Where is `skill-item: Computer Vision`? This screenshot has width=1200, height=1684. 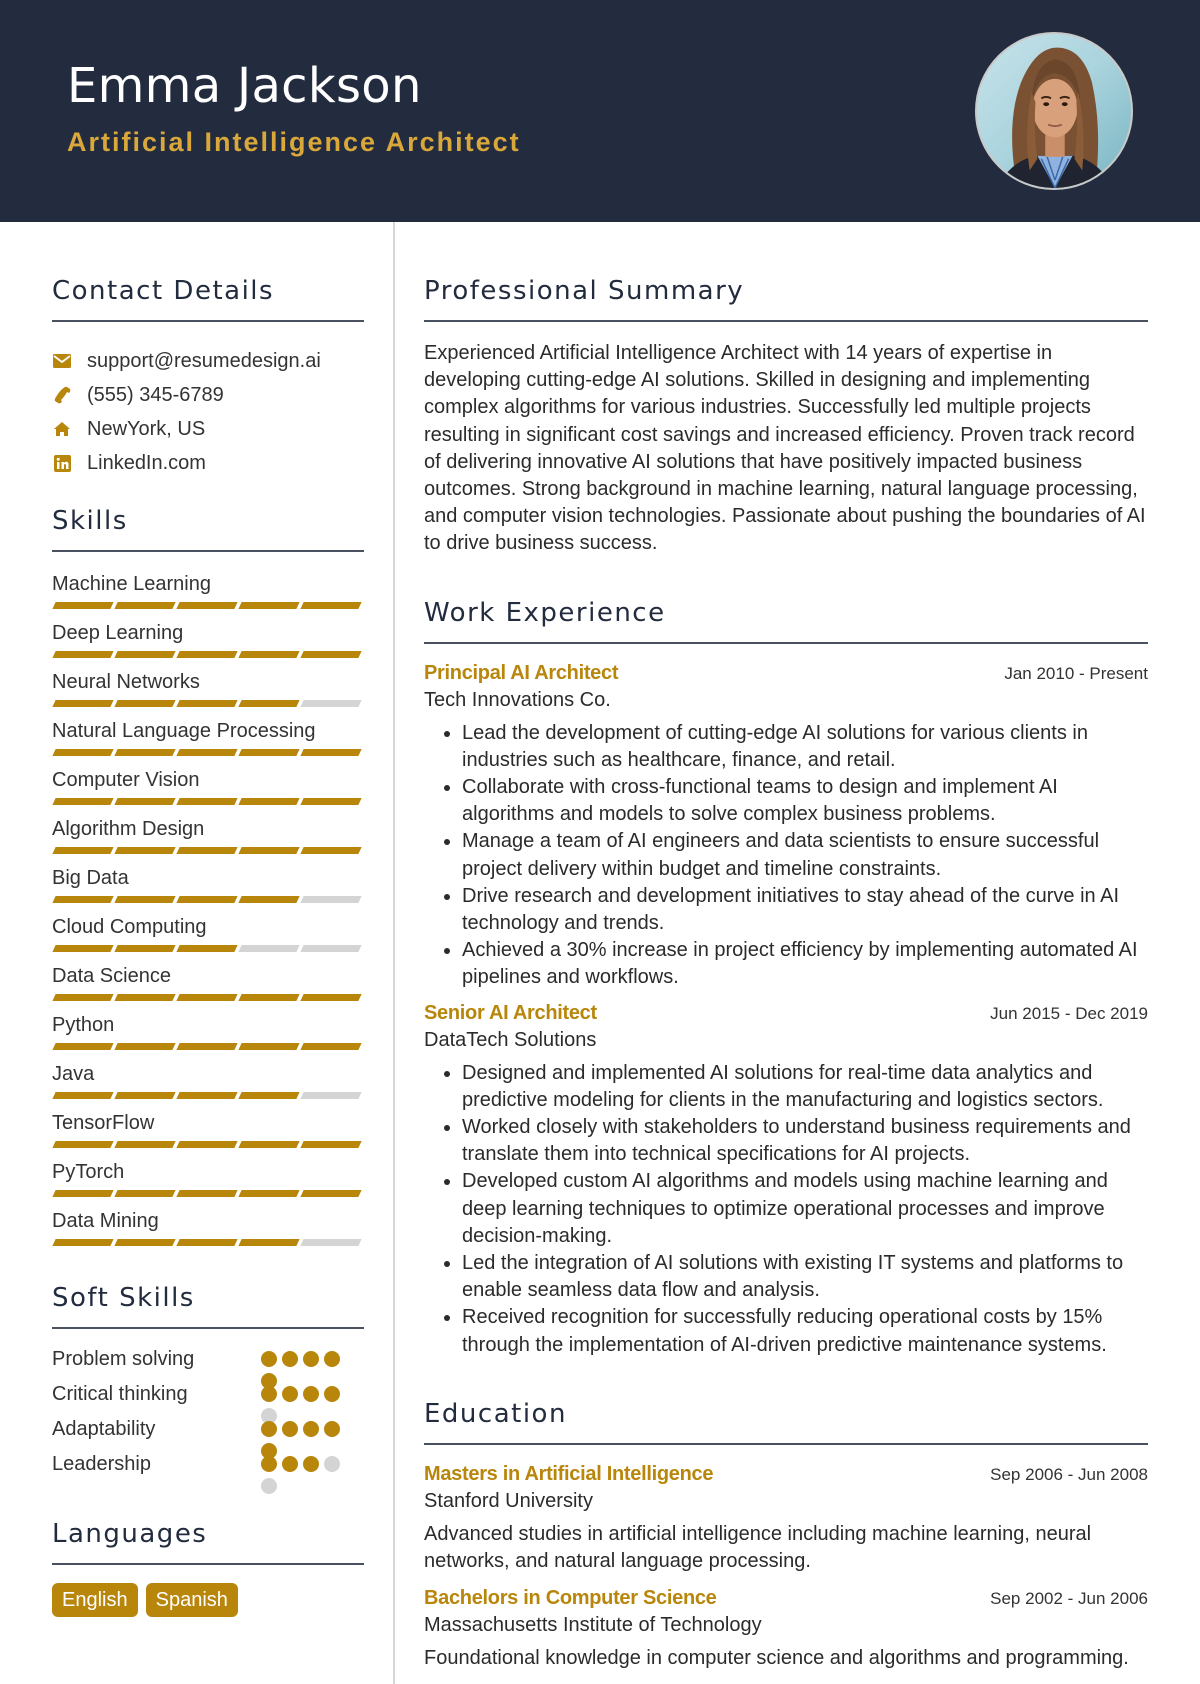 skill-item: Computer Vision is located at coordinates (208, 786).